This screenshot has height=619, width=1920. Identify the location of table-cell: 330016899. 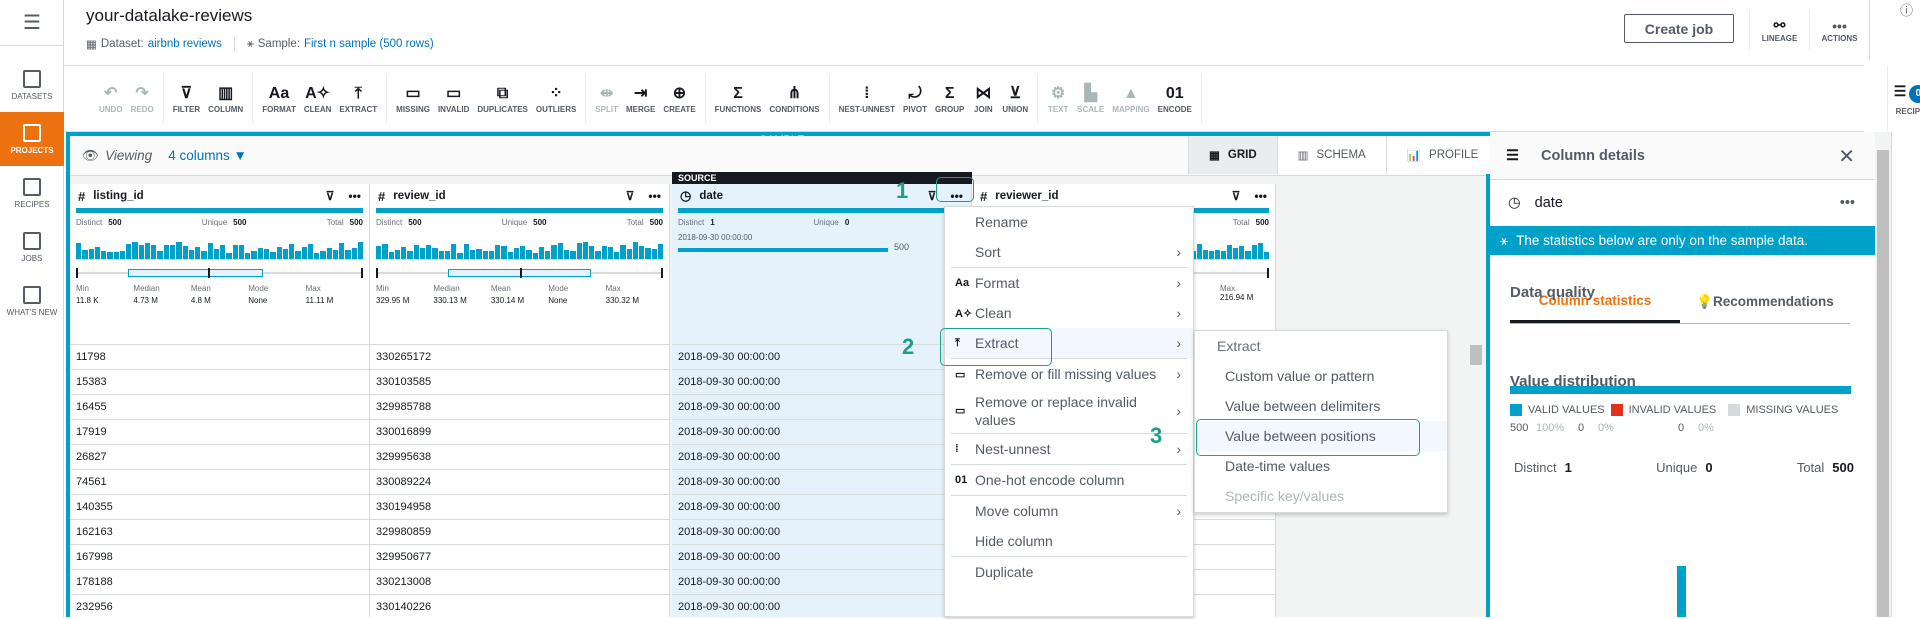
(519, 431).